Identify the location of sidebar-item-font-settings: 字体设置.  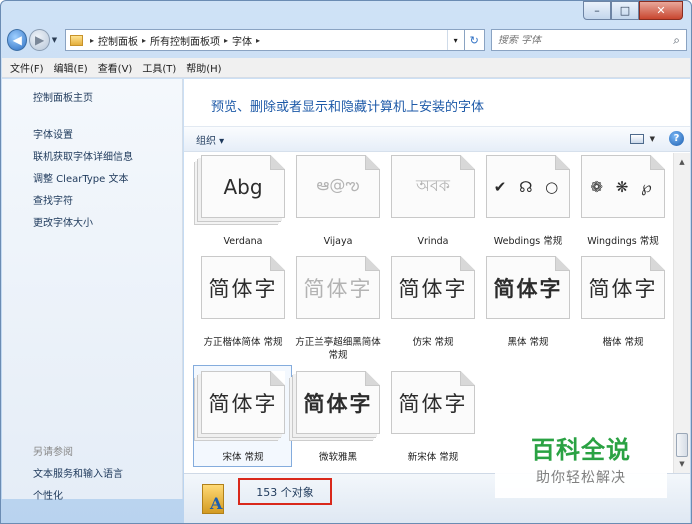
(107, 133).